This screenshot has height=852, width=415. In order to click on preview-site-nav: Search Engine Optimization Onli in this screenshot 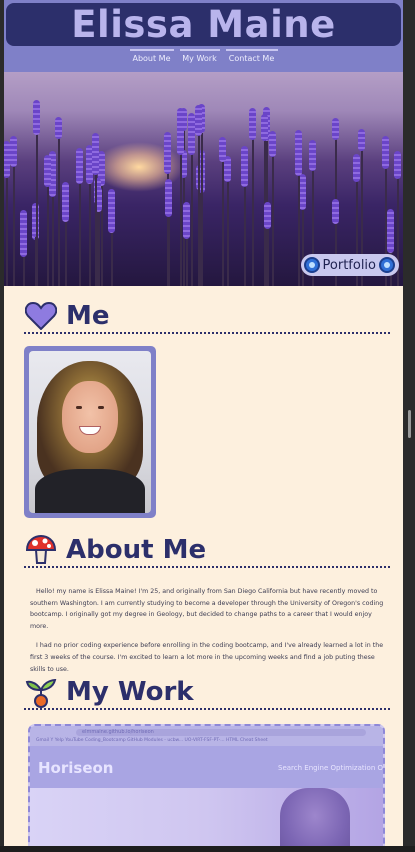, I will do `click(331, 768)`.